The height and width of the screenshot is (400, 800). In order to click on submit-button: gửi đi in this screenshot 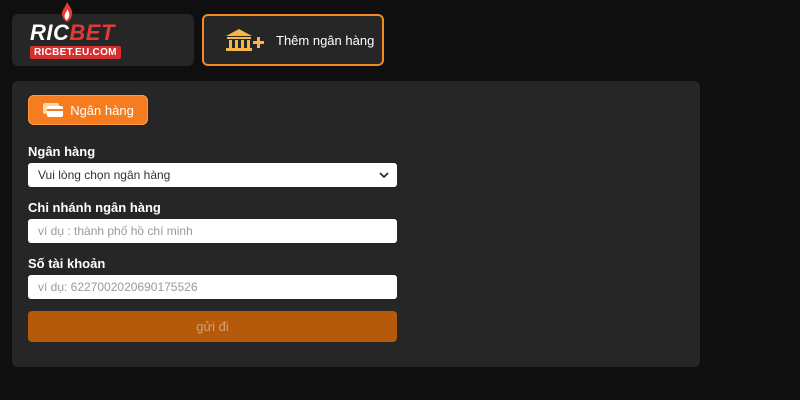, I will do `click(212, 326)`.